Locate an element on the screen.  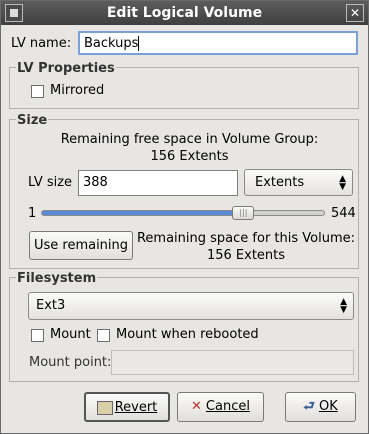
mount-point-input is located at coordinates (232, 362).